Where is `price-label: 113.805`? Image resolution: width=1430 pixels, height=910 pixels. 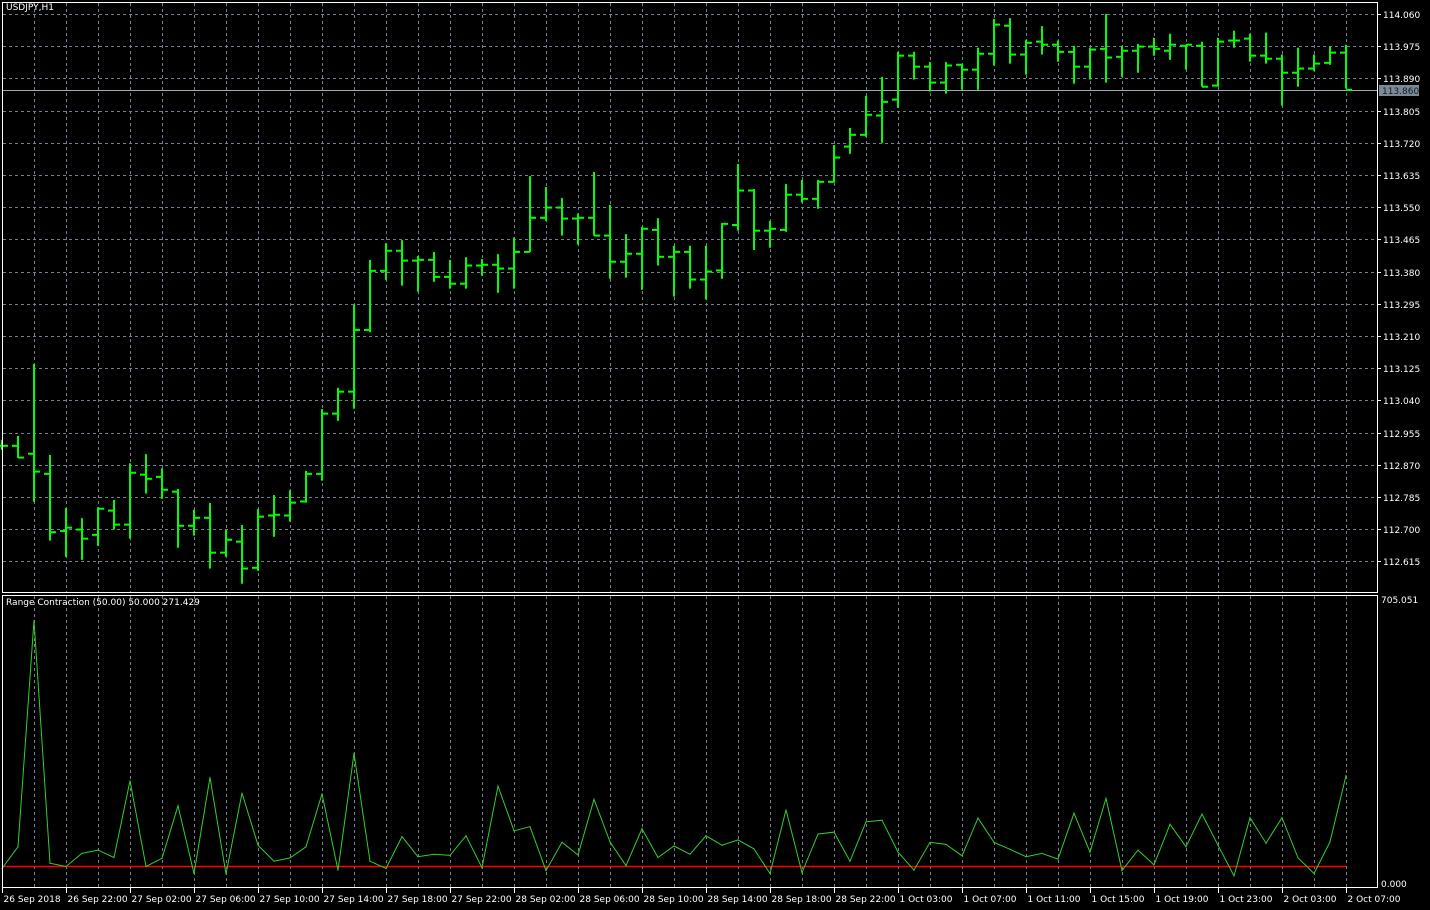 price-label: 113.805 is located at coordinates (1401, 113).